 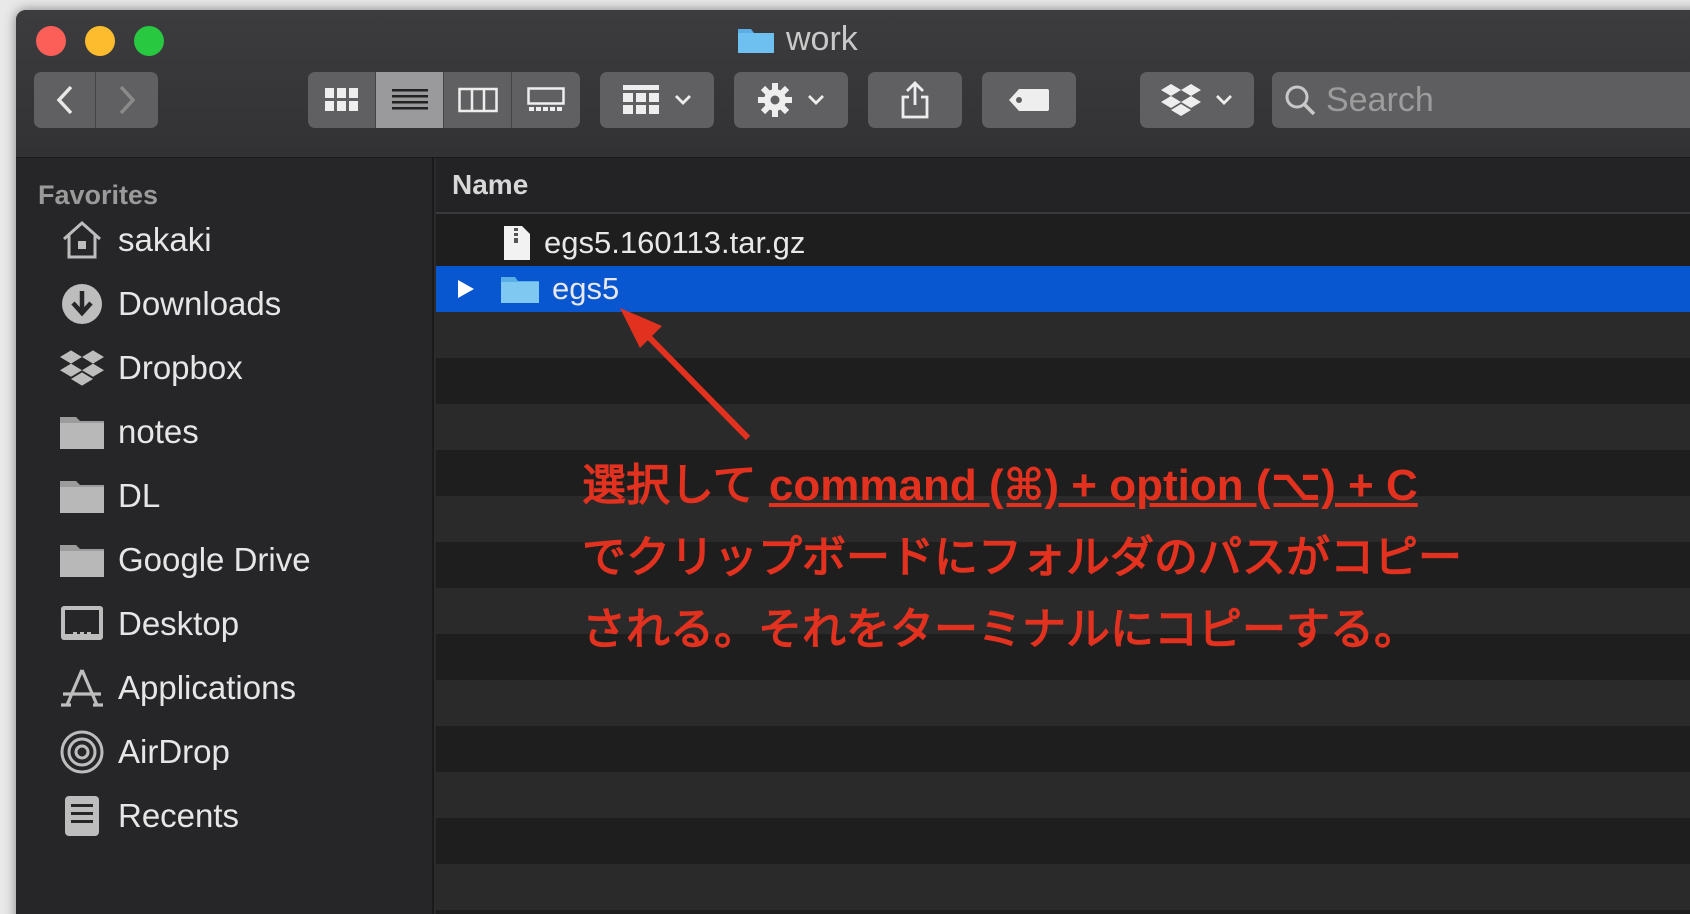 I want to click on sidebar-item-dropbox: Dropbox, so click(x=150, y=368).